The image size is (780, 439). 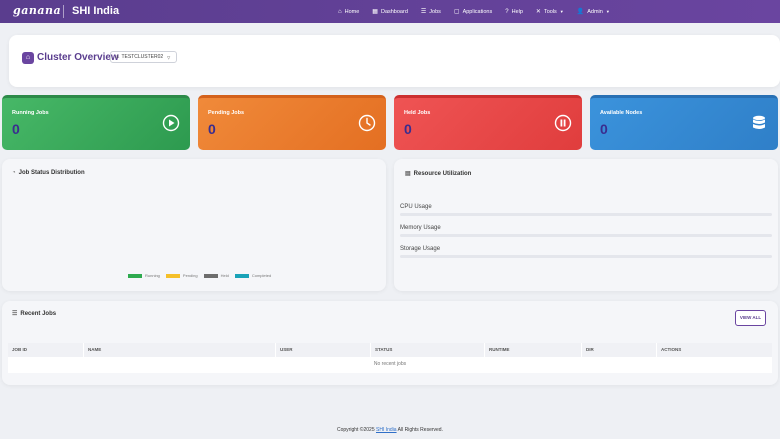 I want to click on legend-label: Completed, so click(x=261, y=275).